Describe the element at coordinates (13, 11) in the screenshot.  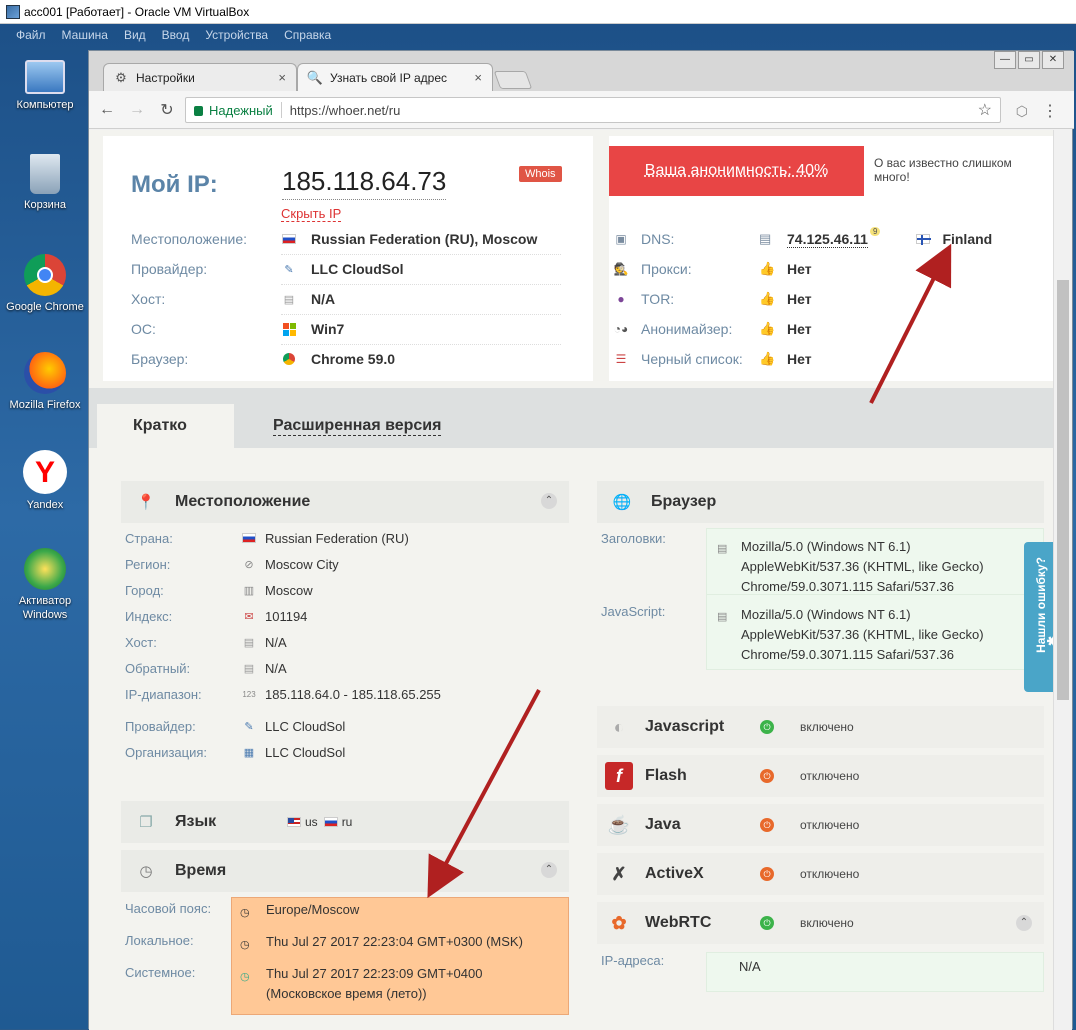
I see `virtualbox-icon` at that location.